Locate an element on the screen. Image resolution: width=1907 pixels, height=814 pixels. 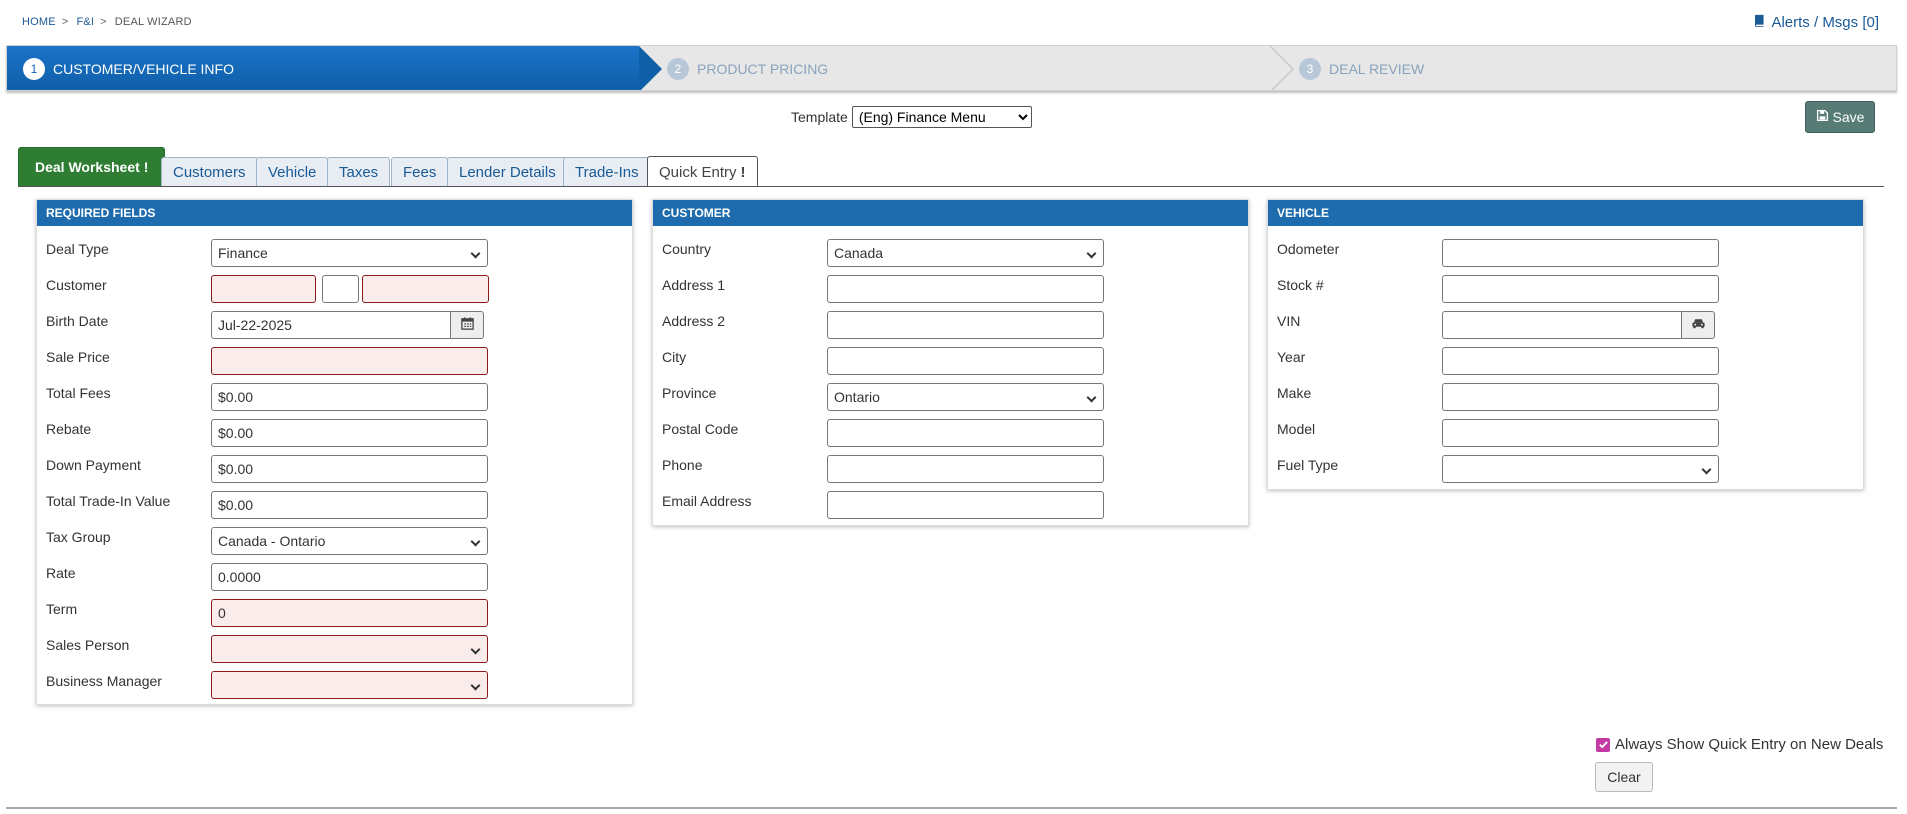
tab-label: Quick Entry is located at coordinates (698, 172).